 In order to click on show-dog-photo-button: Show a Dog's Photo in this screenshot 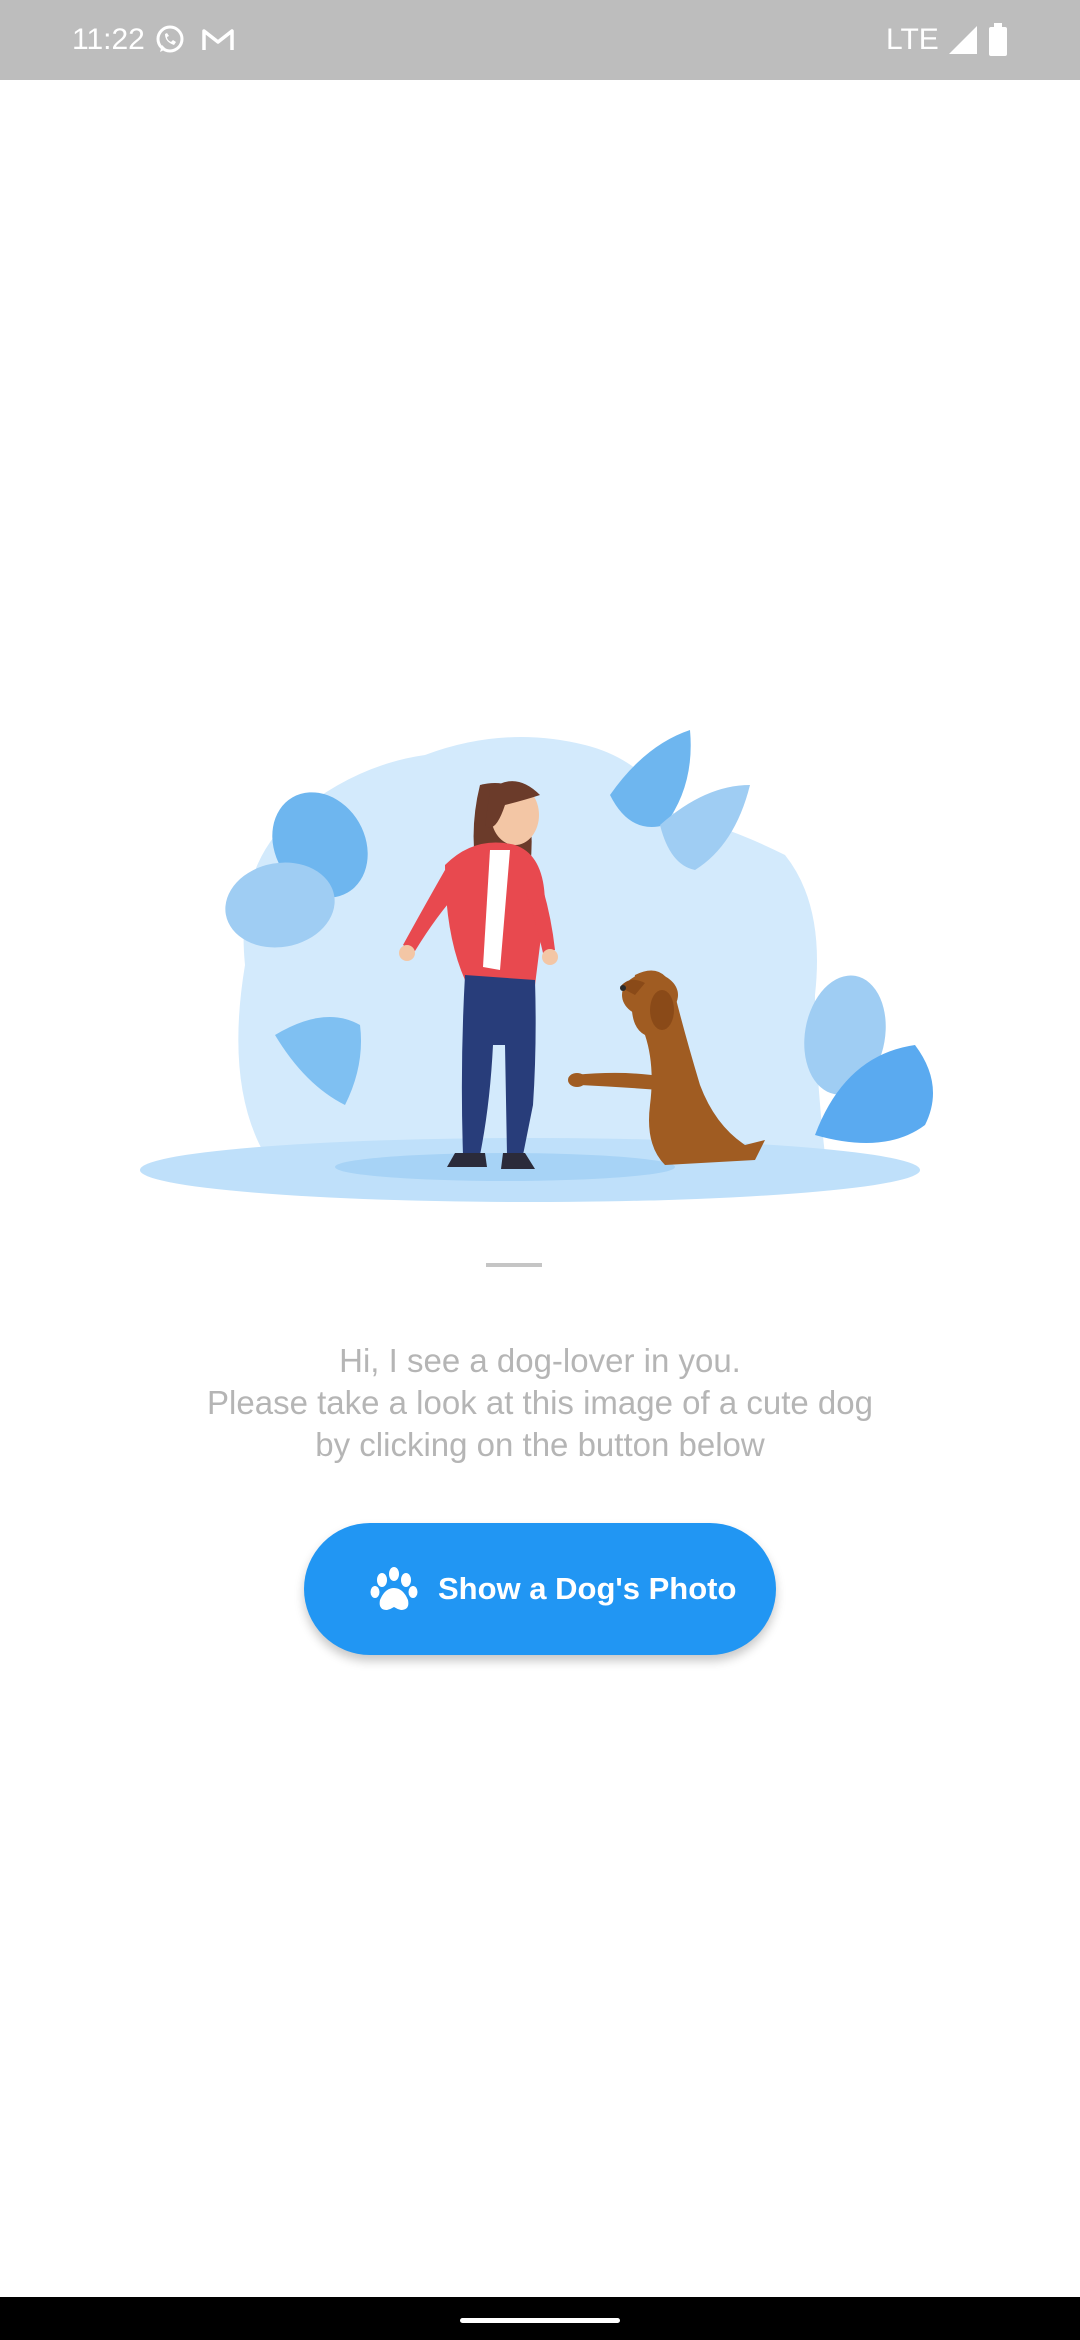, I will do `click(540, 1589)`.